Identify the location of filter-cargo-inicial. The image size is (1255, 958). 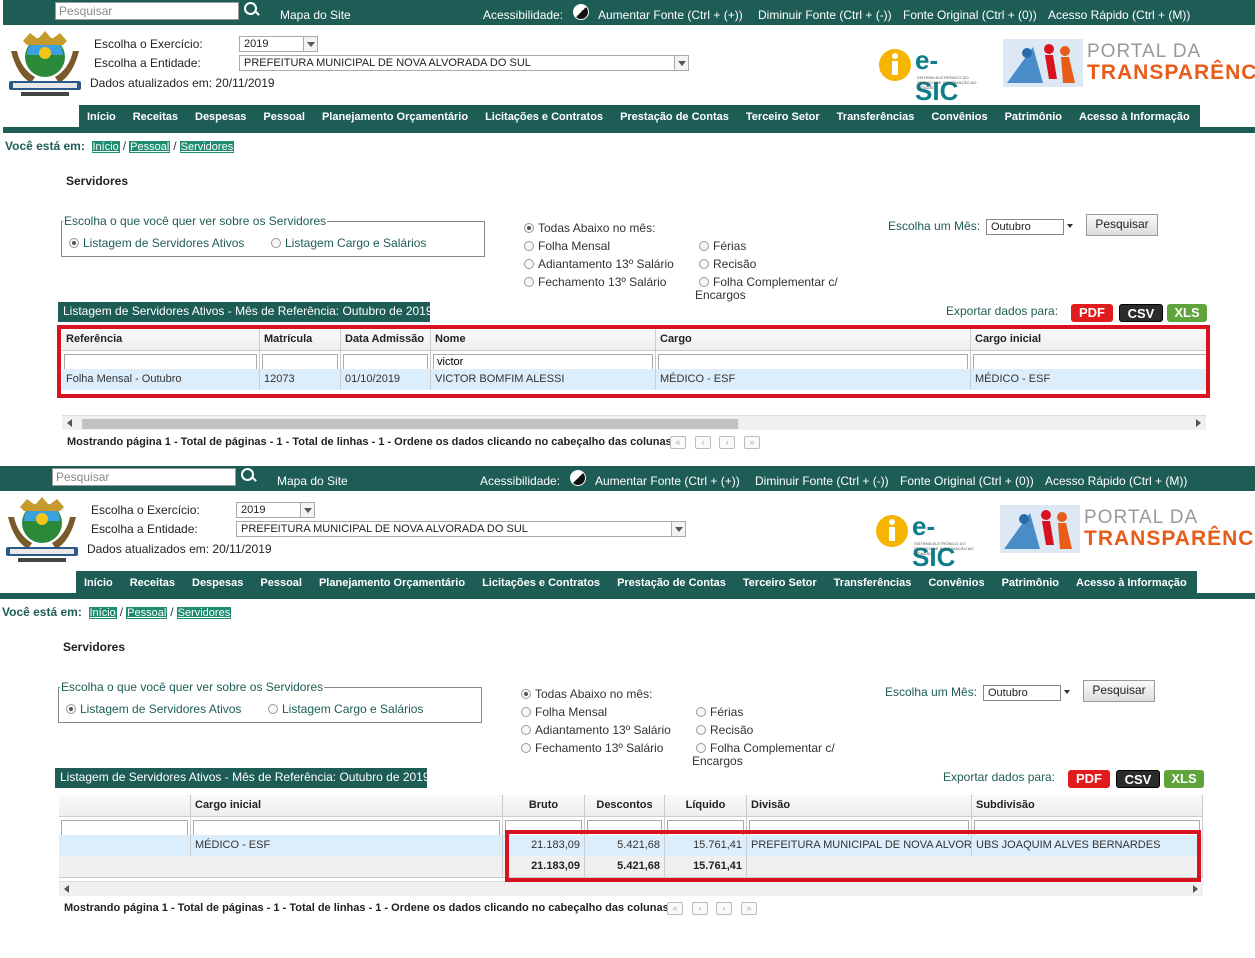
(346, 828).